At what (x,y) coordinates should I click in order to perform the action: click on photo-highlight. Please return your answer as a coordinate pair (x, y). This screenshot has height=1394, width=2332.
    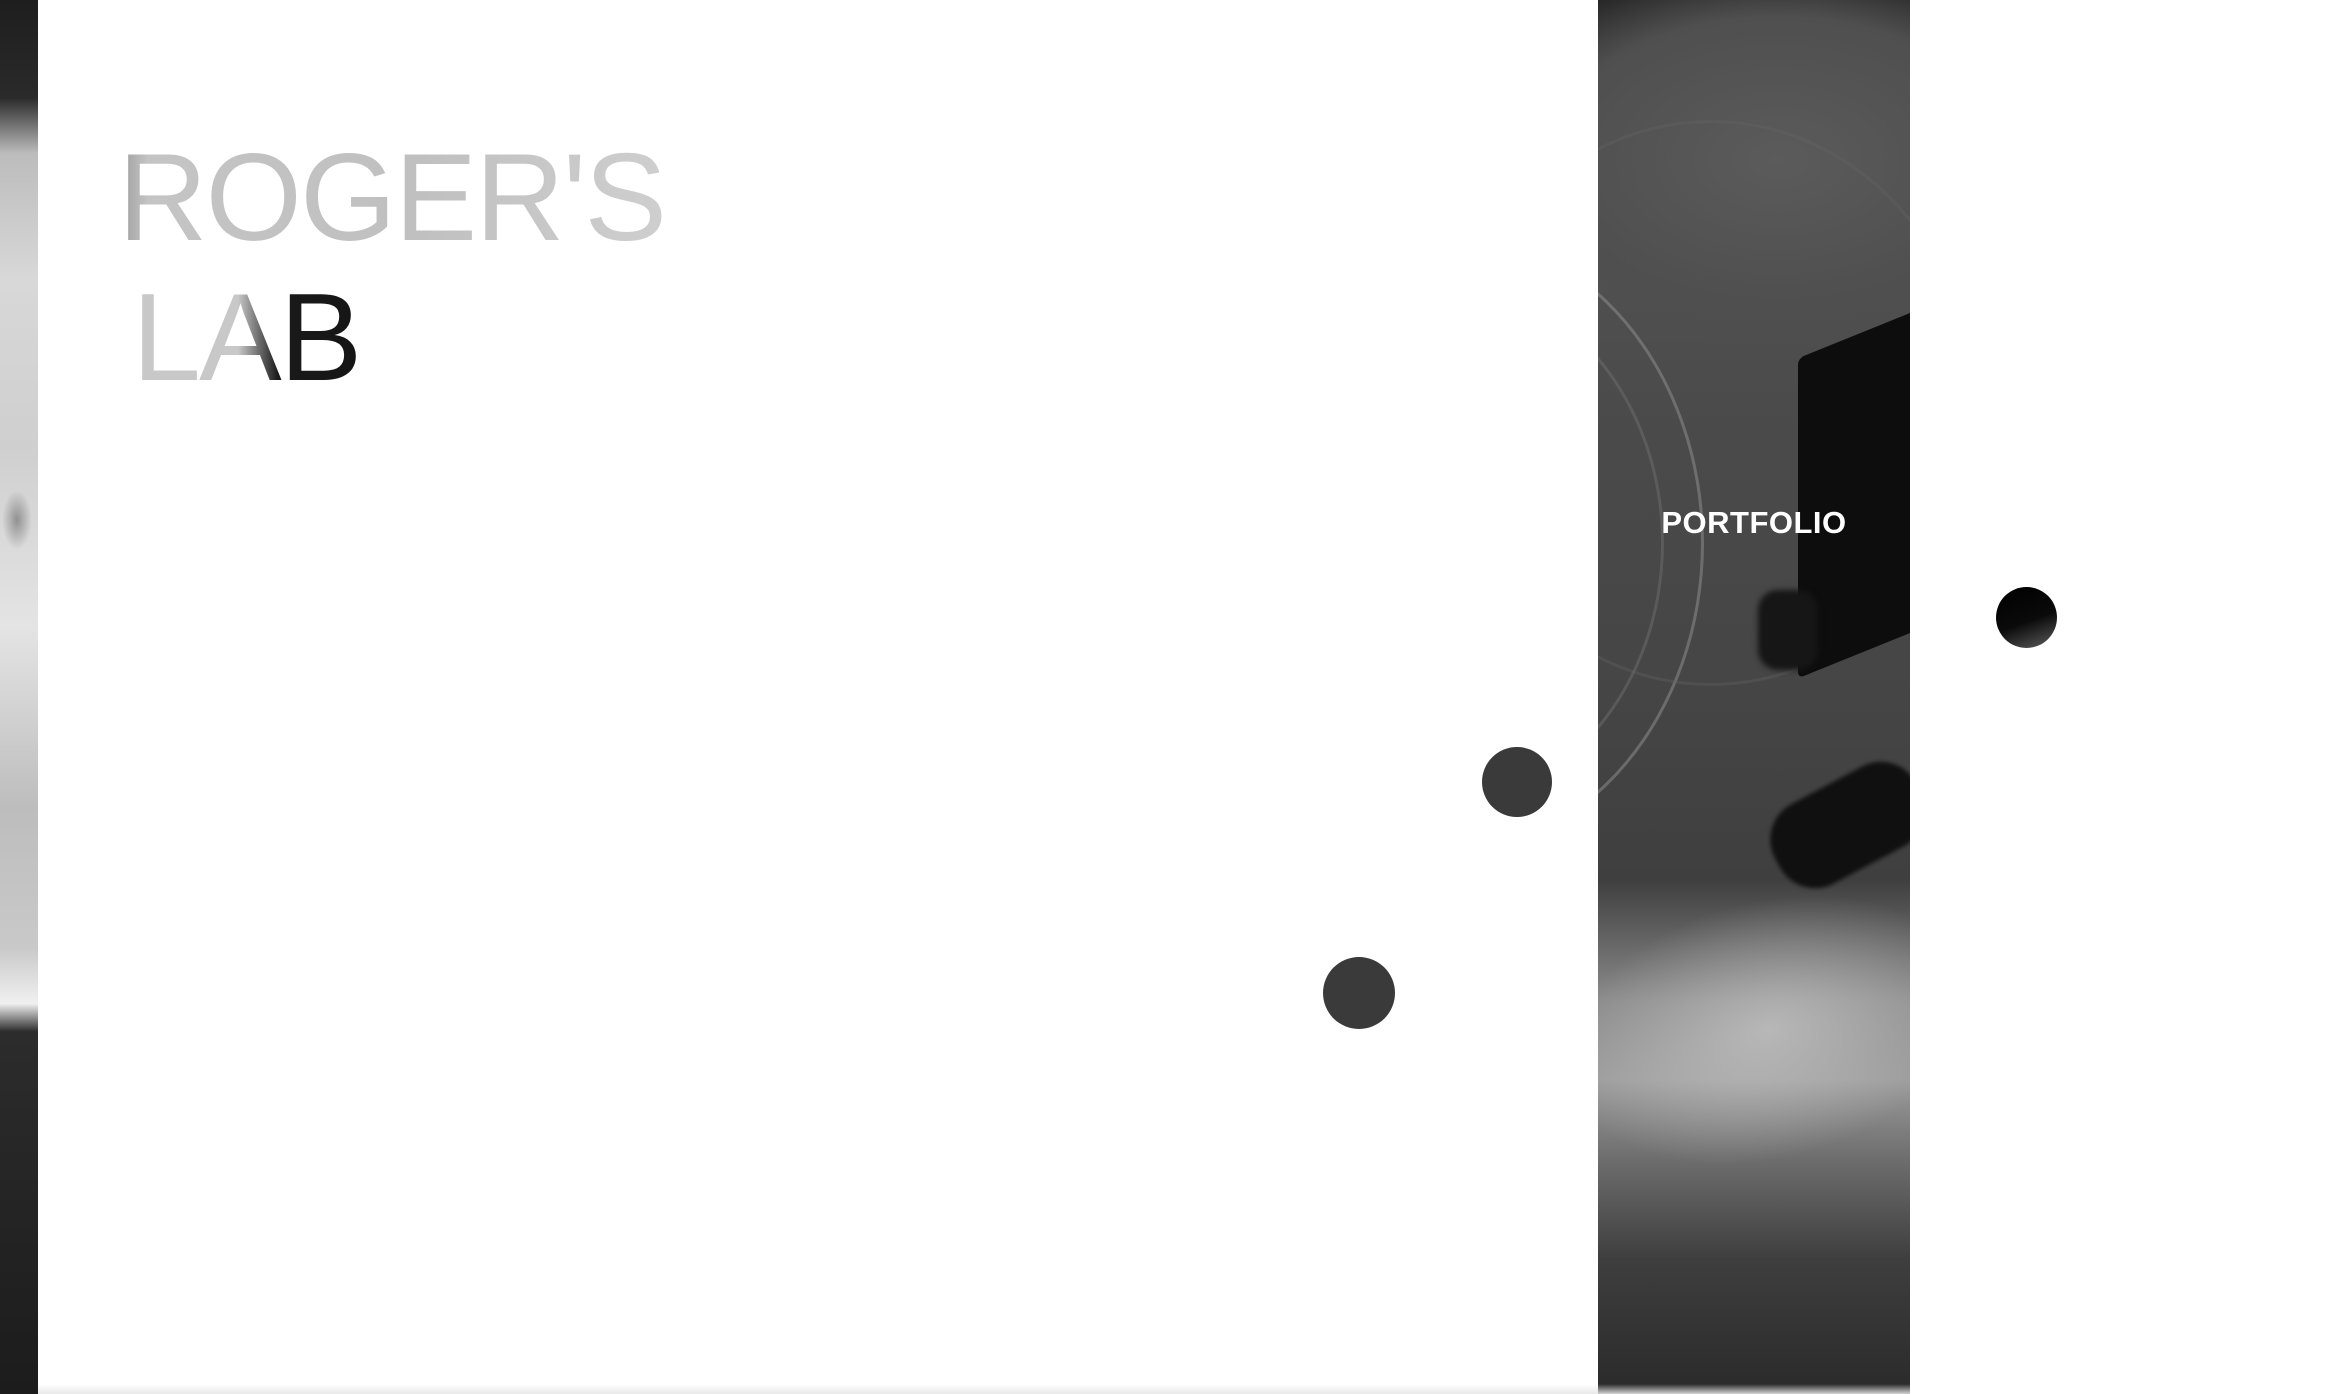
    Looking at the image, I should click on (1754, 1030).